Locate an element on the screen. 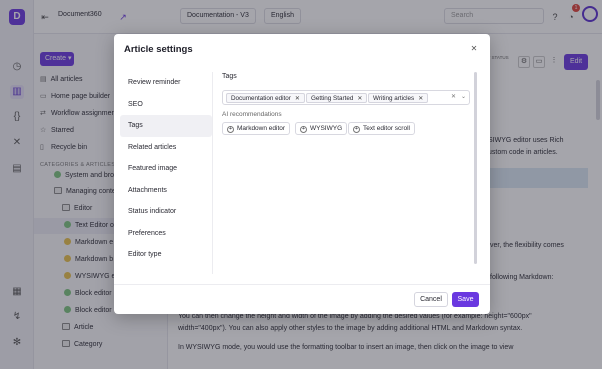 This screenshot has height=369, width=602. nav-featured-image: Featured image is located at coordinates (166, 169).